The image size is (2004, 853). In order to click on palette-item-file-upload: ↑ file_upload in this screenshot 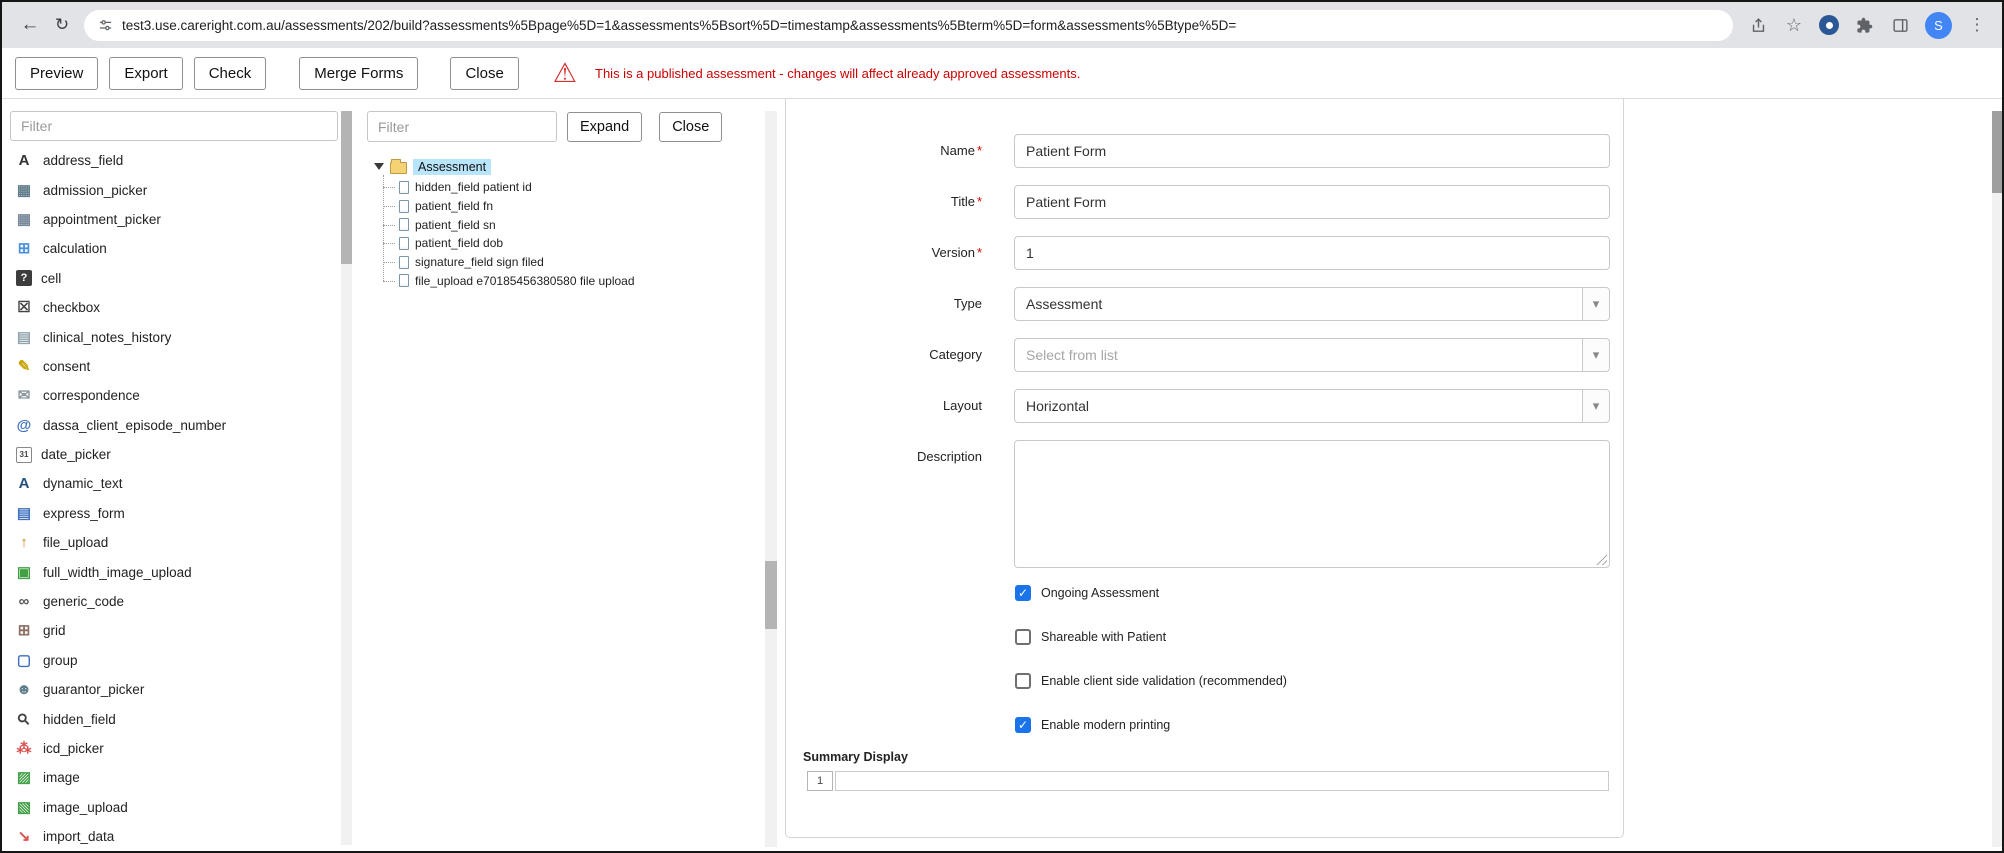, I will do `click(174, 542)`.